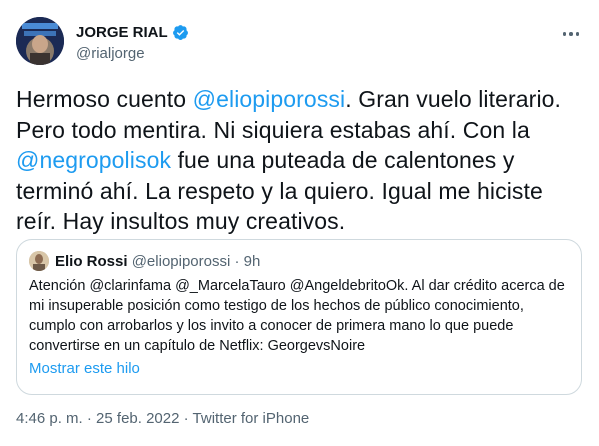  Describe the element at coordinates (91, 261) in the screenshot. I see `quoted-author-name: Elio Rossi` at that location.